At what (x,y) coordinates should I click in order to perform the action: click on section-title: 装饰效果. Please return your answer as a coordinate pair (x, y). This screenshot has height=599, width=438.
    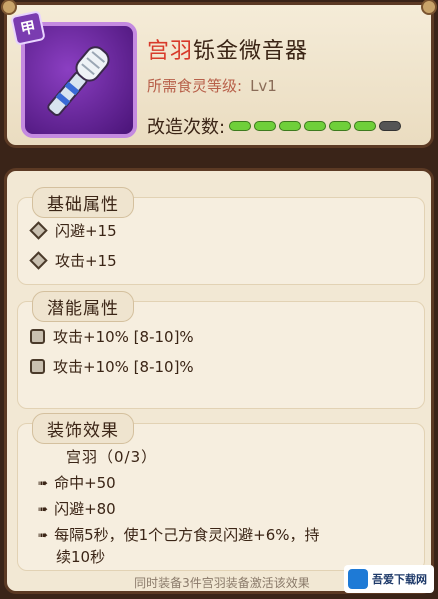
    Looking at the image, I should click on (83, 428).